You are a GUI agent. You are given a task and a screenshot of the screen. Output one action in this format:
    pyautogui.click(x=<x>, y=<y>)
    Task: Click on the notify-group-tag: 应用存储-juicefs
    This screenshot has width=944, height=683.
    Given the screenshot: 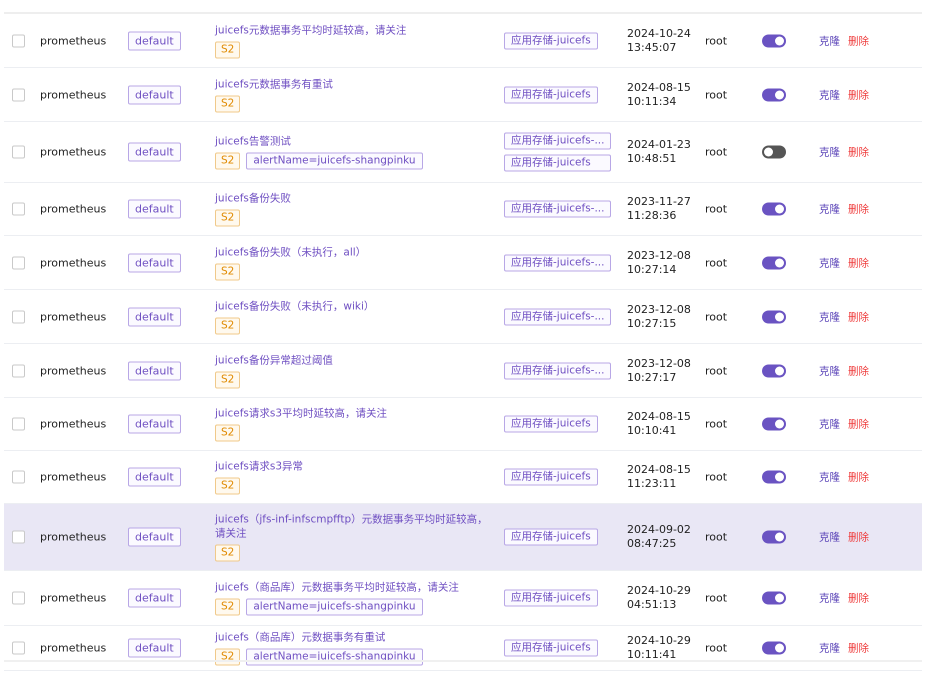 What is the action you would take?
    pyautogui.click(x=551, y=94)
    